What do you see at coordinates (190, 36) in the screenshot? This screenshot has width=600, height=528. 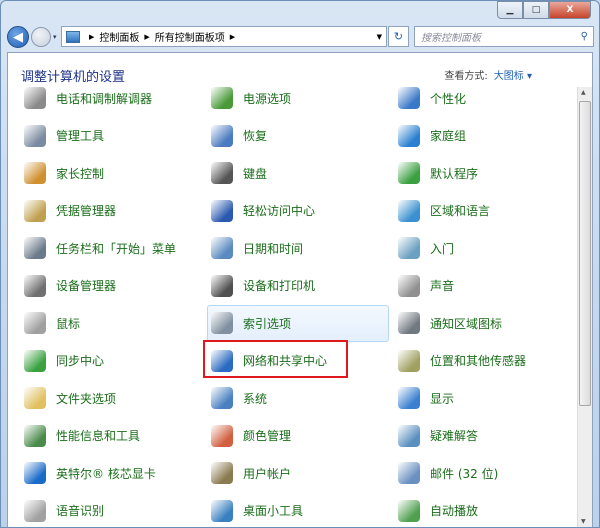 I see `breadcrumb-all-items: 所有控制面板项` at bounding box center [190, 36].